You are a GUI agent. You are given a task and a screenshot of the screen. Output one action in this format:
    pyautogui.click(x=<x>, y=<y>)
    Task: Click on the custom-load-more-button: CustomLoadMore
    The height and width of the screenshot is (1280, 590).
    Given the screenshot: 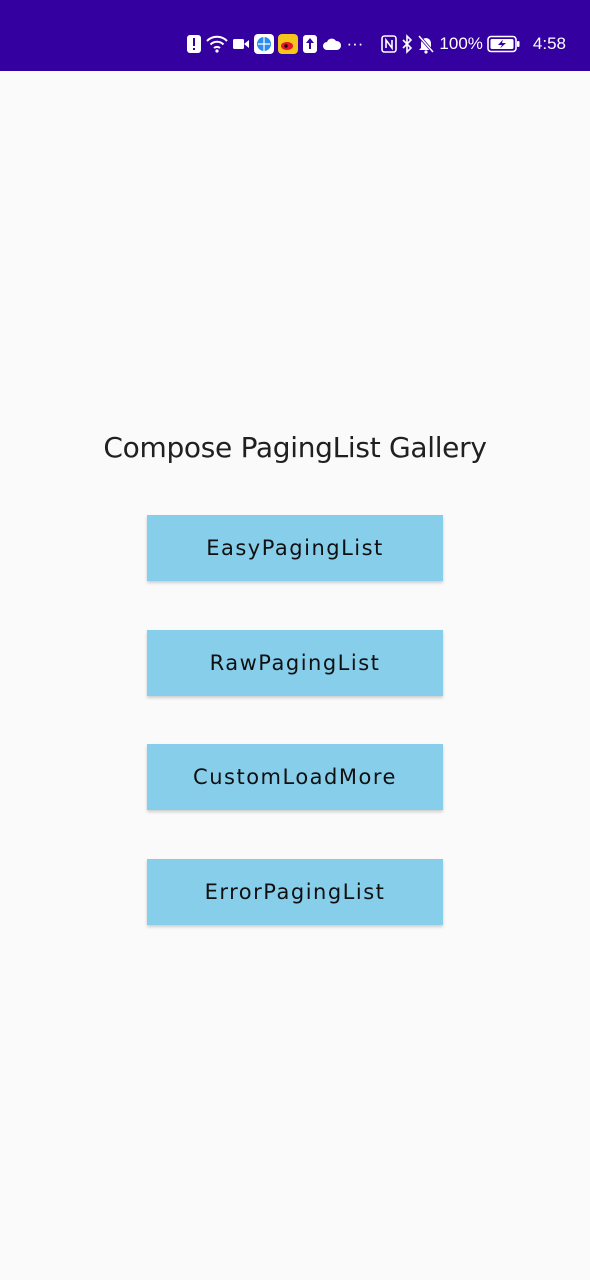 What is the action you would take?
    pyautogui.click(x=295, y=777)
    